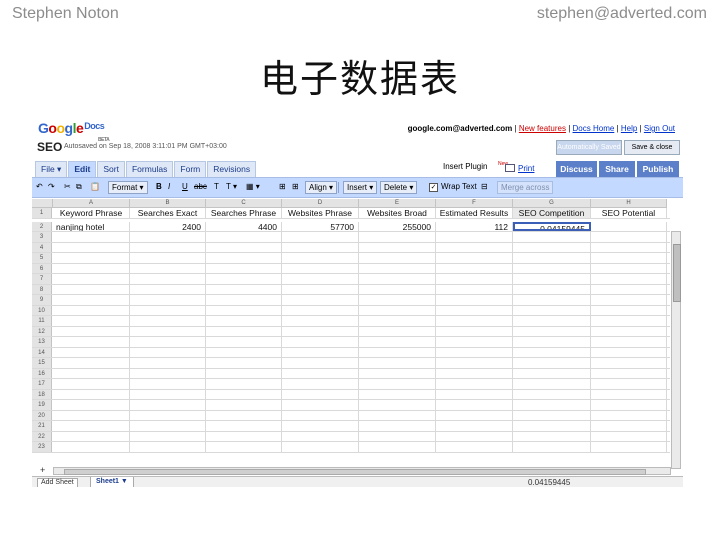 Image resolution: width=720 pixels, height=540 pixels. What do you see at coordinates (42, 426) in the screenshot?
I see `row-header: 21` at bounding box center [42, 426].